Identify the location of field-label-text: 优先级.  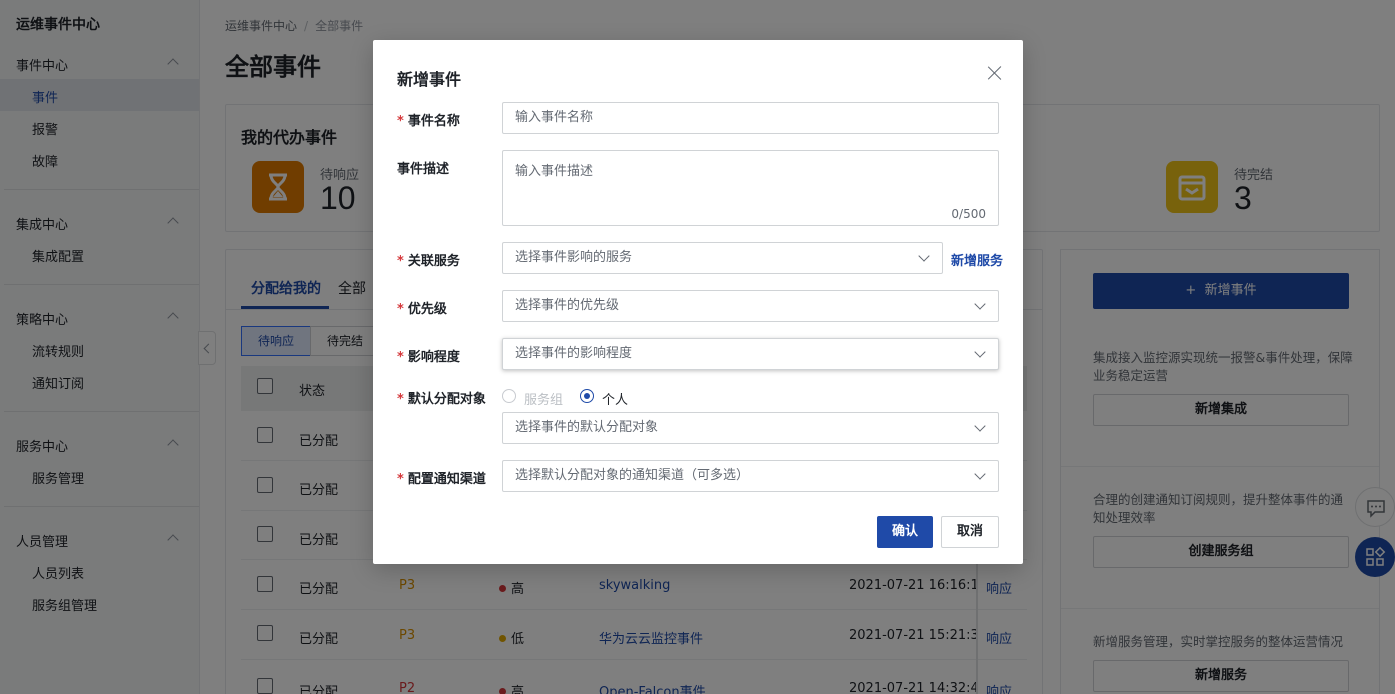
(427, 309).